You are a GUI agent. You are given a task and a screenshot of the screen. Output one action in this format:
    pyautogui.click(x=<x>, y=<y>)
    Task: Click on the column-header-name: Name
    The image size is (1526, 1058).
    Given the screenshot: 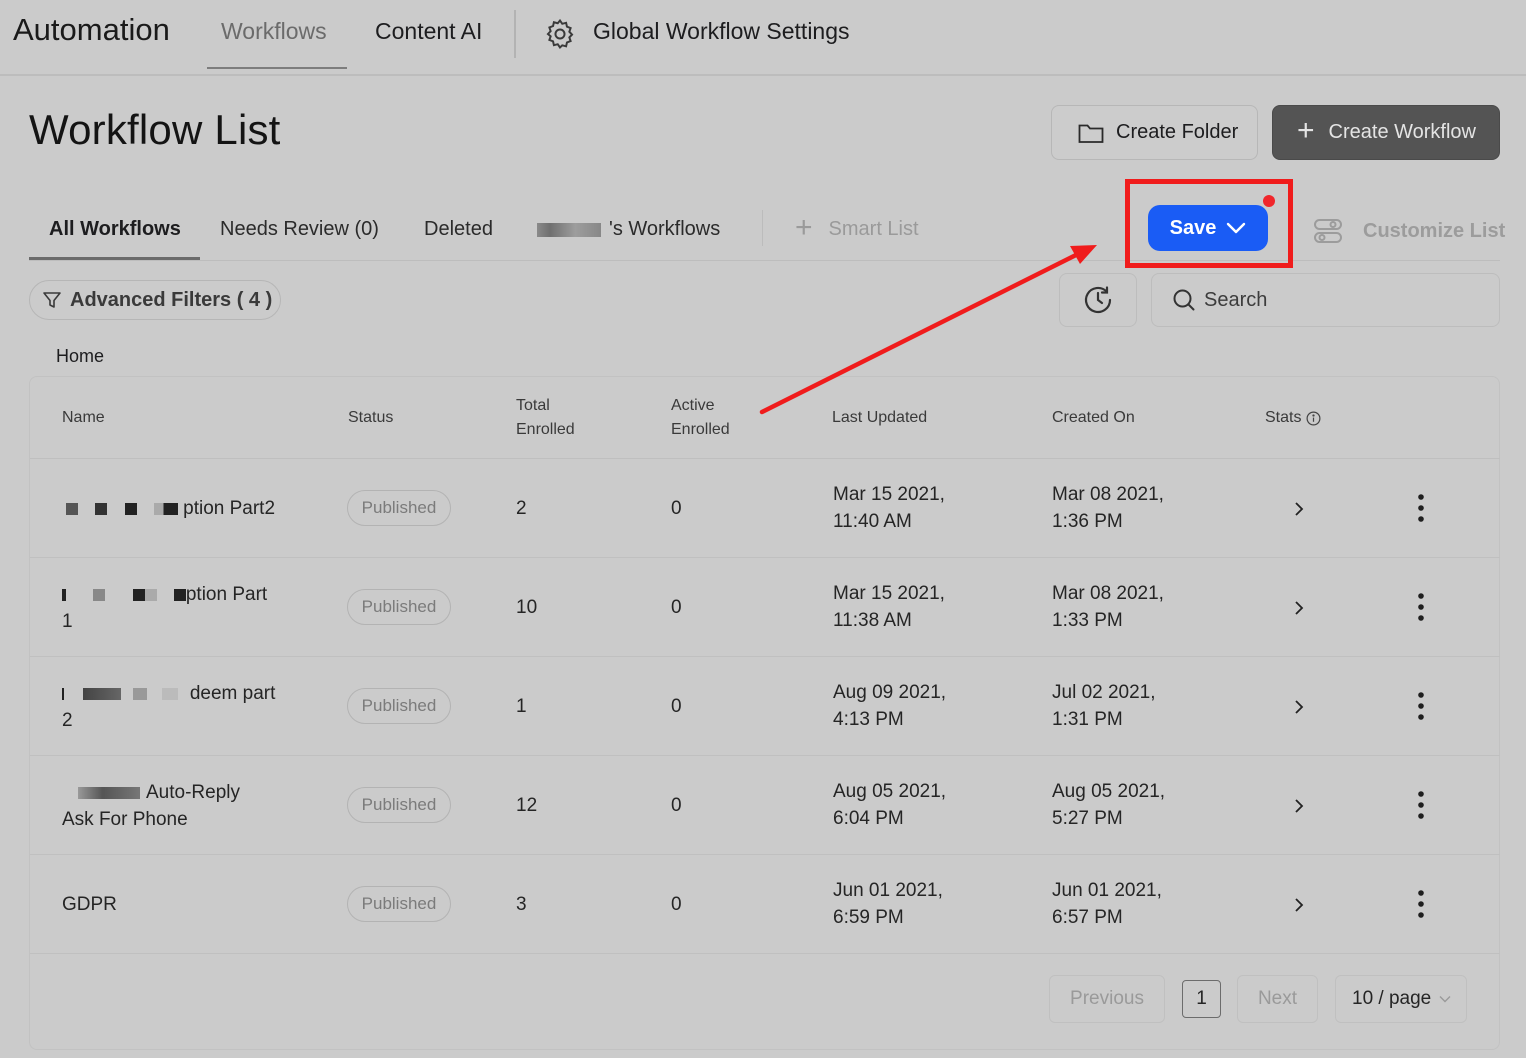 What is the action you would take?
    pyautogui.click(x=83, y=418)
    